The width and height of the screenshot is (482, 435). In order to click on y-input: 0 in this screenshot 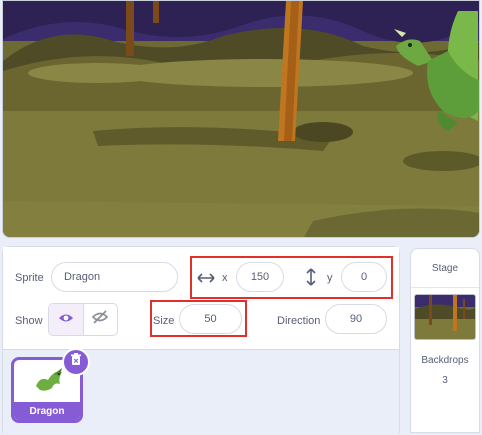, I will do `click(364, 277)`.